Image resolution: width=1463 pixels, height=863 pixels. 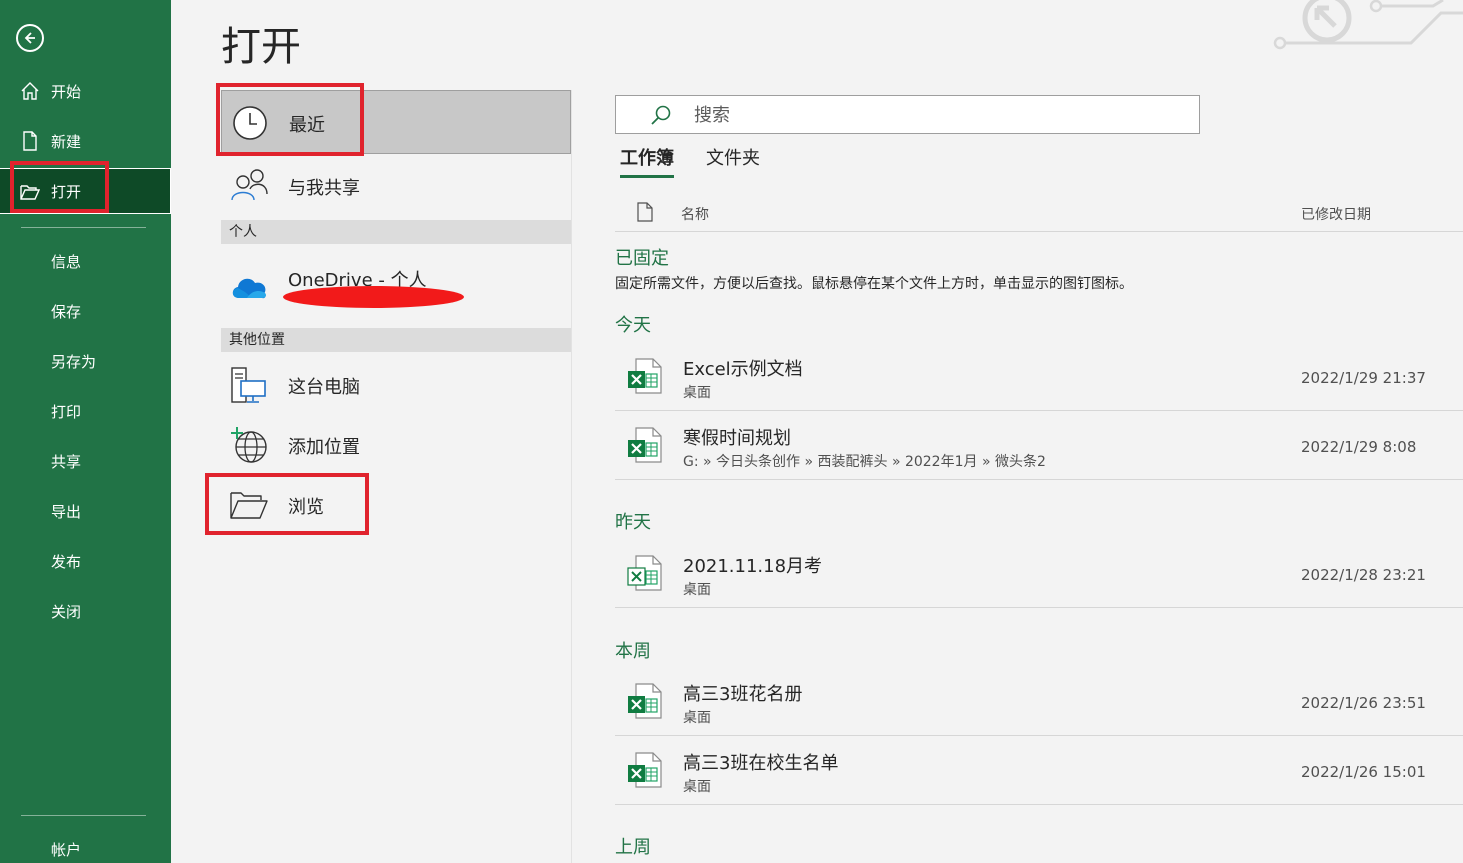 I want to click on nav-save-as-label: 另存为, so click(x=74, y=361).